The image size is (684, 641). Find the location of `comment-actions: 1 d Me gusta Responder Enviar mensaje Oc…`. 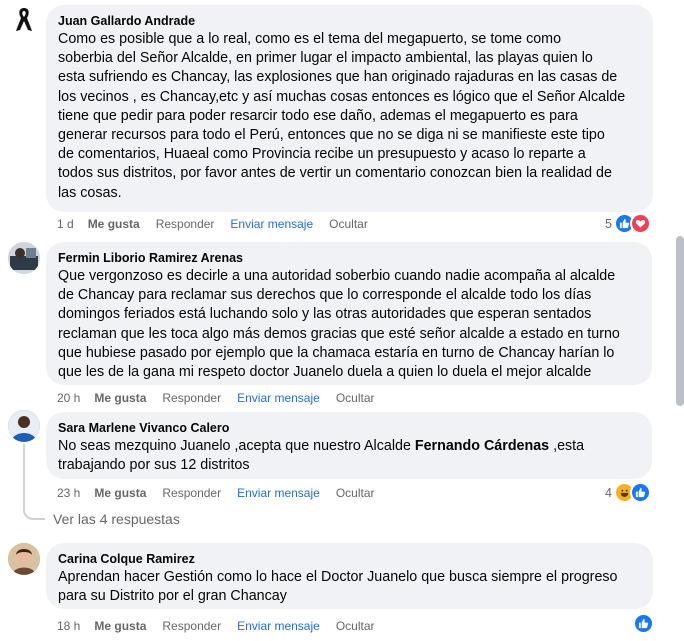

comment-actions: 1 d Me gusta Responder Enviar mensaje Oc… is located at coordinates (220, 224).